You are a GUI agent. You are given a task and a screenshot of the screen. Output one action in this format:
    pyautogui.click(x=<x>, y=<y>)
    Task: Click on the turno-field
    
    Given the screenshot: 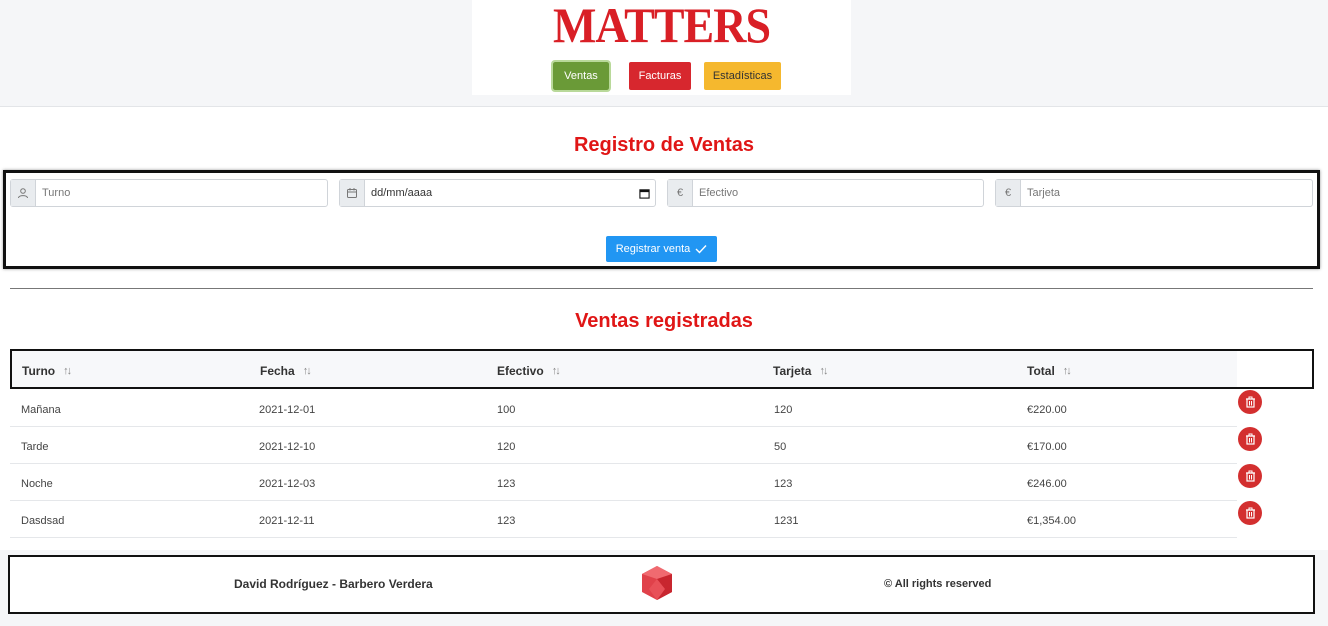 What is the action you would take?
    pyautogui.click(x=169, y=193)
    